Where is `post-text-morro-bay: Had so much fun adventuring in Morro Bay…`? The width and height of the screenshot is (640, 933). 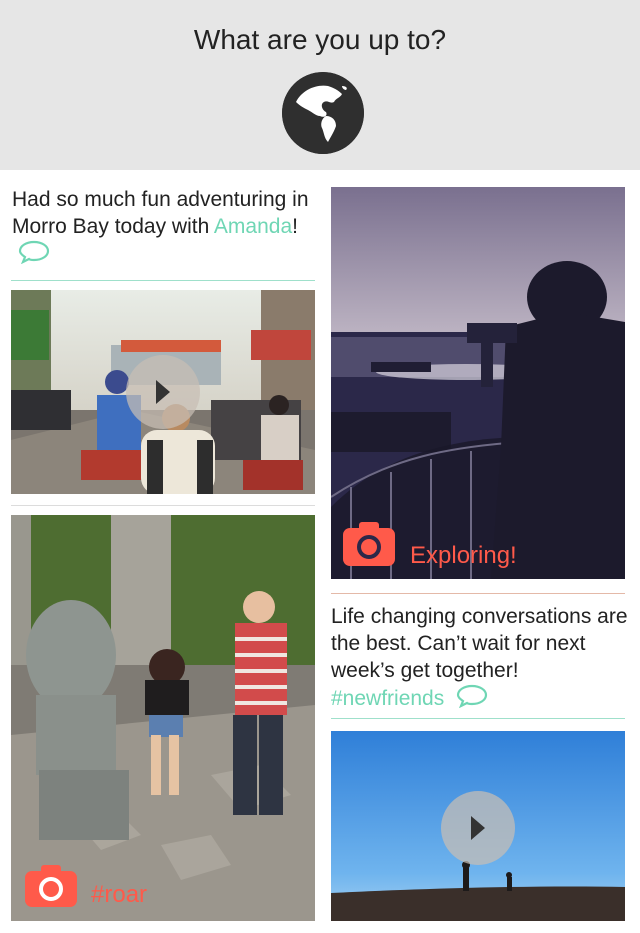
post-text-morro-bay: Had so much fun adventuring in Morro Bay… is located at coordinates (167, 228).